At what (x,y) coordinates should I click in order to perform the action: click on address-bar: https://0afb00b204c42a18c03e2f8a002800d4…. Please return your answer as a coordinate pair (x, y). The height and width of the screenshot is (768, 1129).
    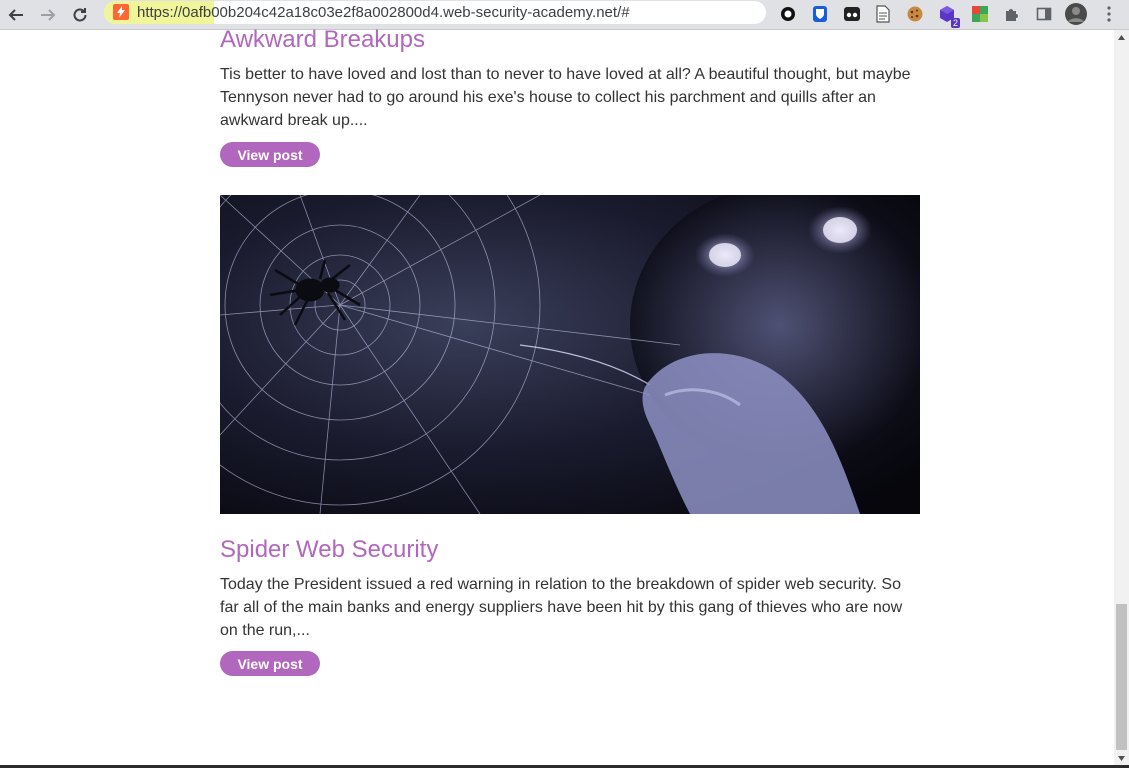
    Looking at the image, I should click on (435, 12).